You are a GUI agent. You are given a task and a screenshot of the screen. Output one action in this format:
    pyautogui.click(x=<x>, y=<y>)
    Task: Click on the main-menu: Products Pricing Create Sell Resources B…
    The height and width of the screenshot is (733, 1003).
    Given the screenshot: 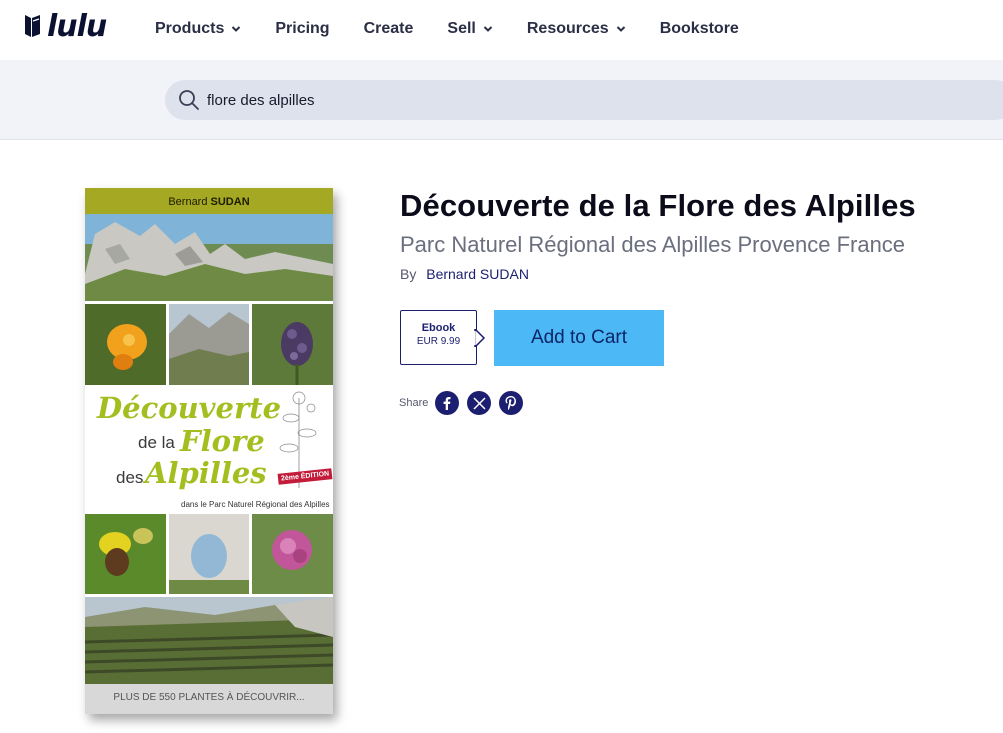 What is the action you would take?
    pyautogui.click(x=464, y=29)
    